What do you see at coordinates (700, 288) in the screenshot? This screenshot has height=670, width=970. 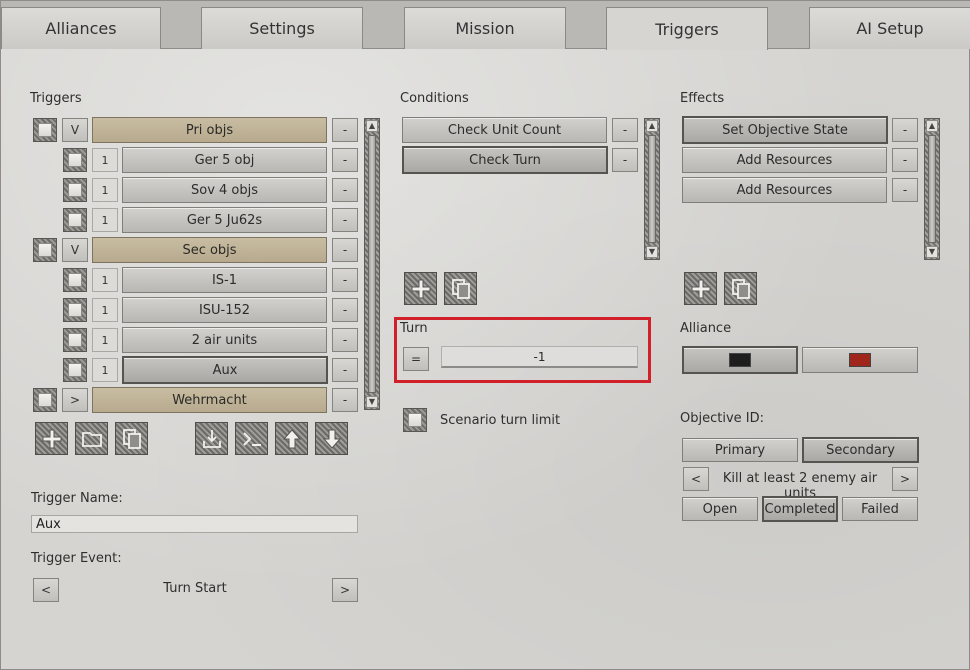 I see `add-effect-button` at bounding box center [700, 288].